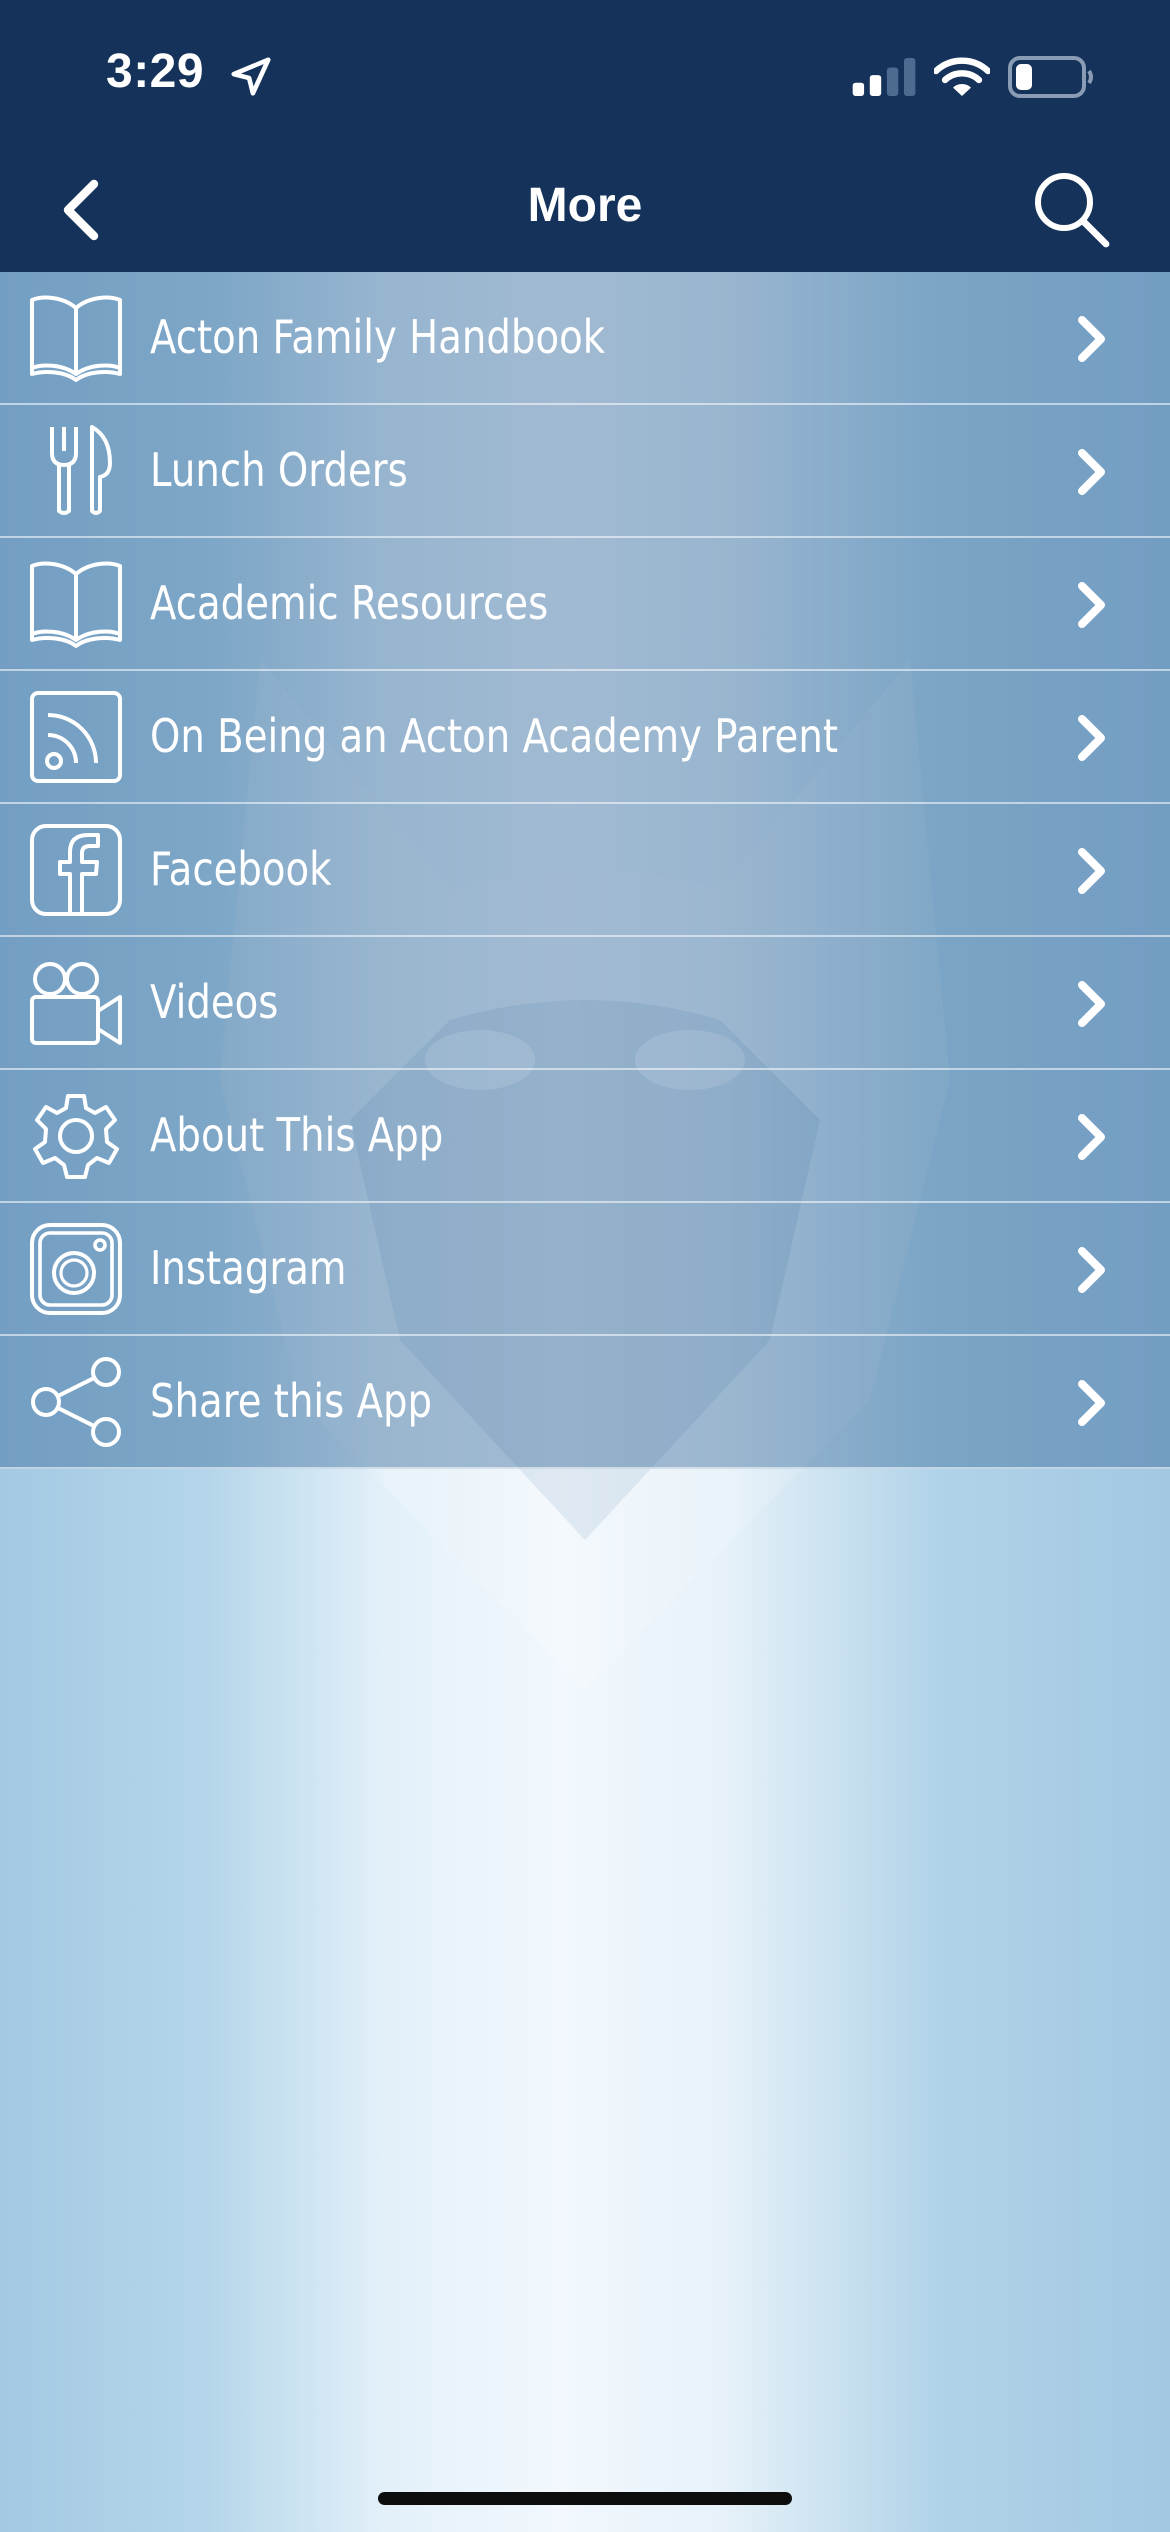 The height and width of the screenshot is (2532, 1170). I want to click on menu-item-label: Acton Family Handbook, so click(378, 337).